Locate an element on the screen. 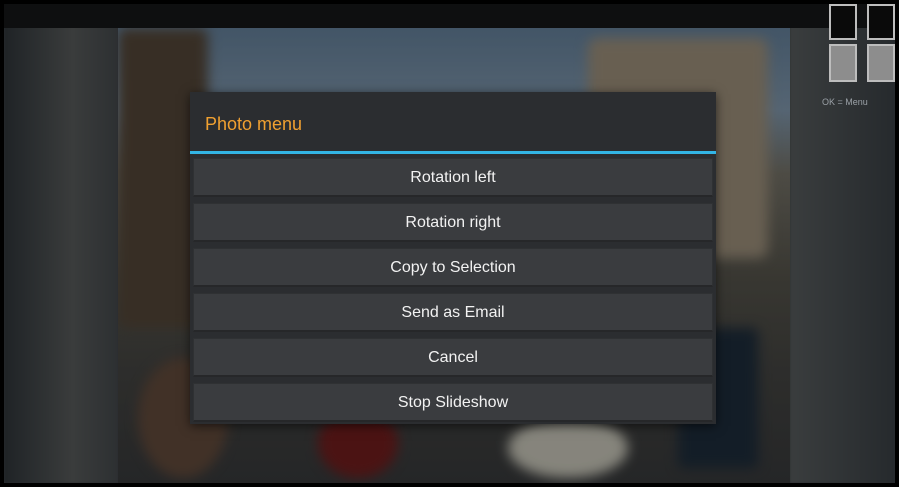  blurred-photo-left is located at coordinates (61, 243).